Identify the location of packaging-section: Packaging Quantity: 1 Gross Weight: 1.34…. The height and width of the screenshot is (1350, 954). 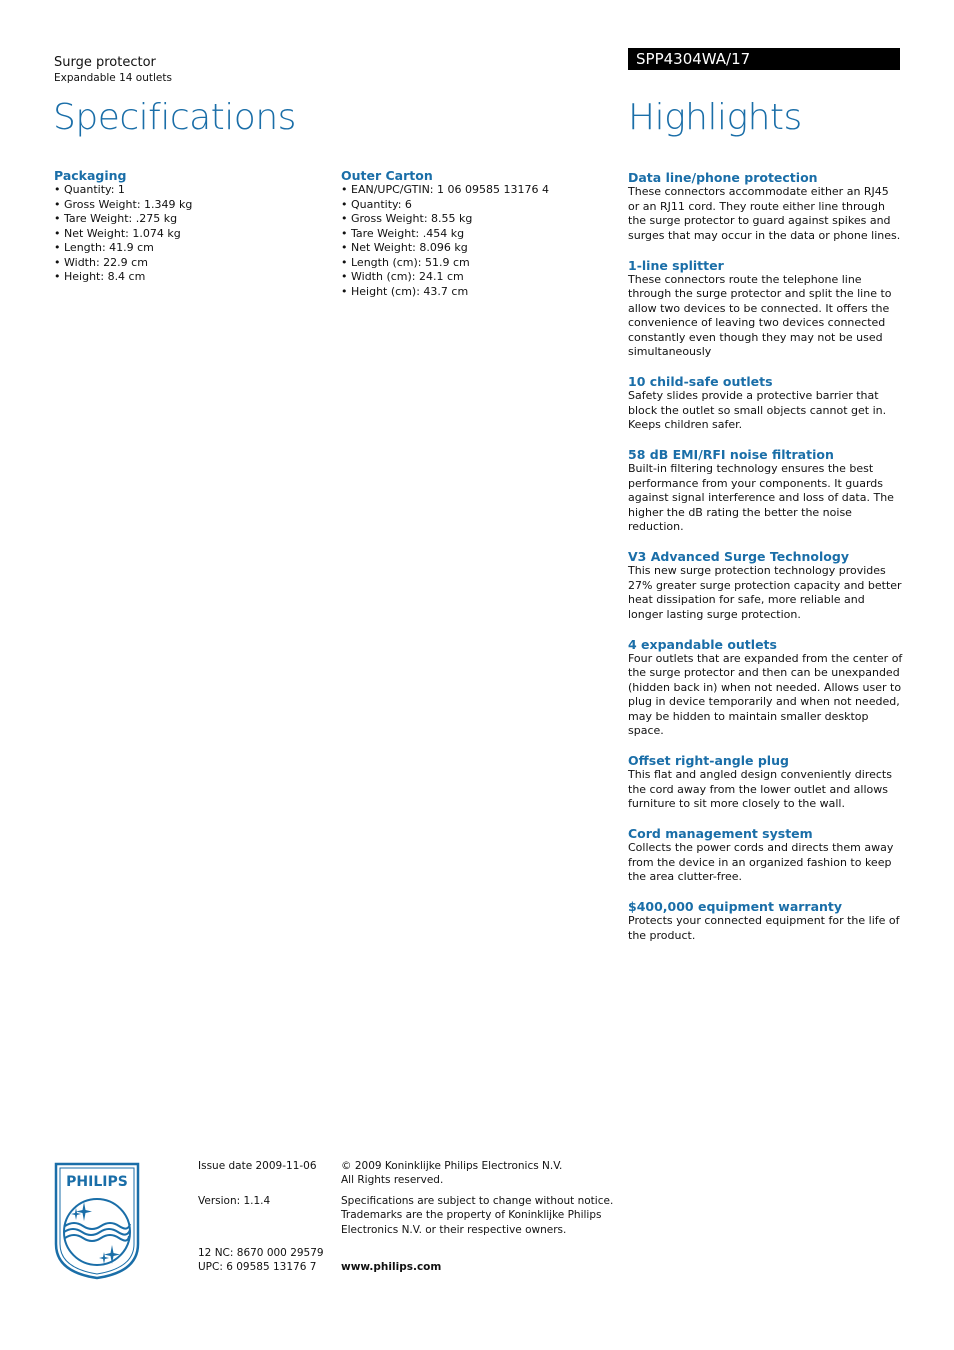
(184, 226).